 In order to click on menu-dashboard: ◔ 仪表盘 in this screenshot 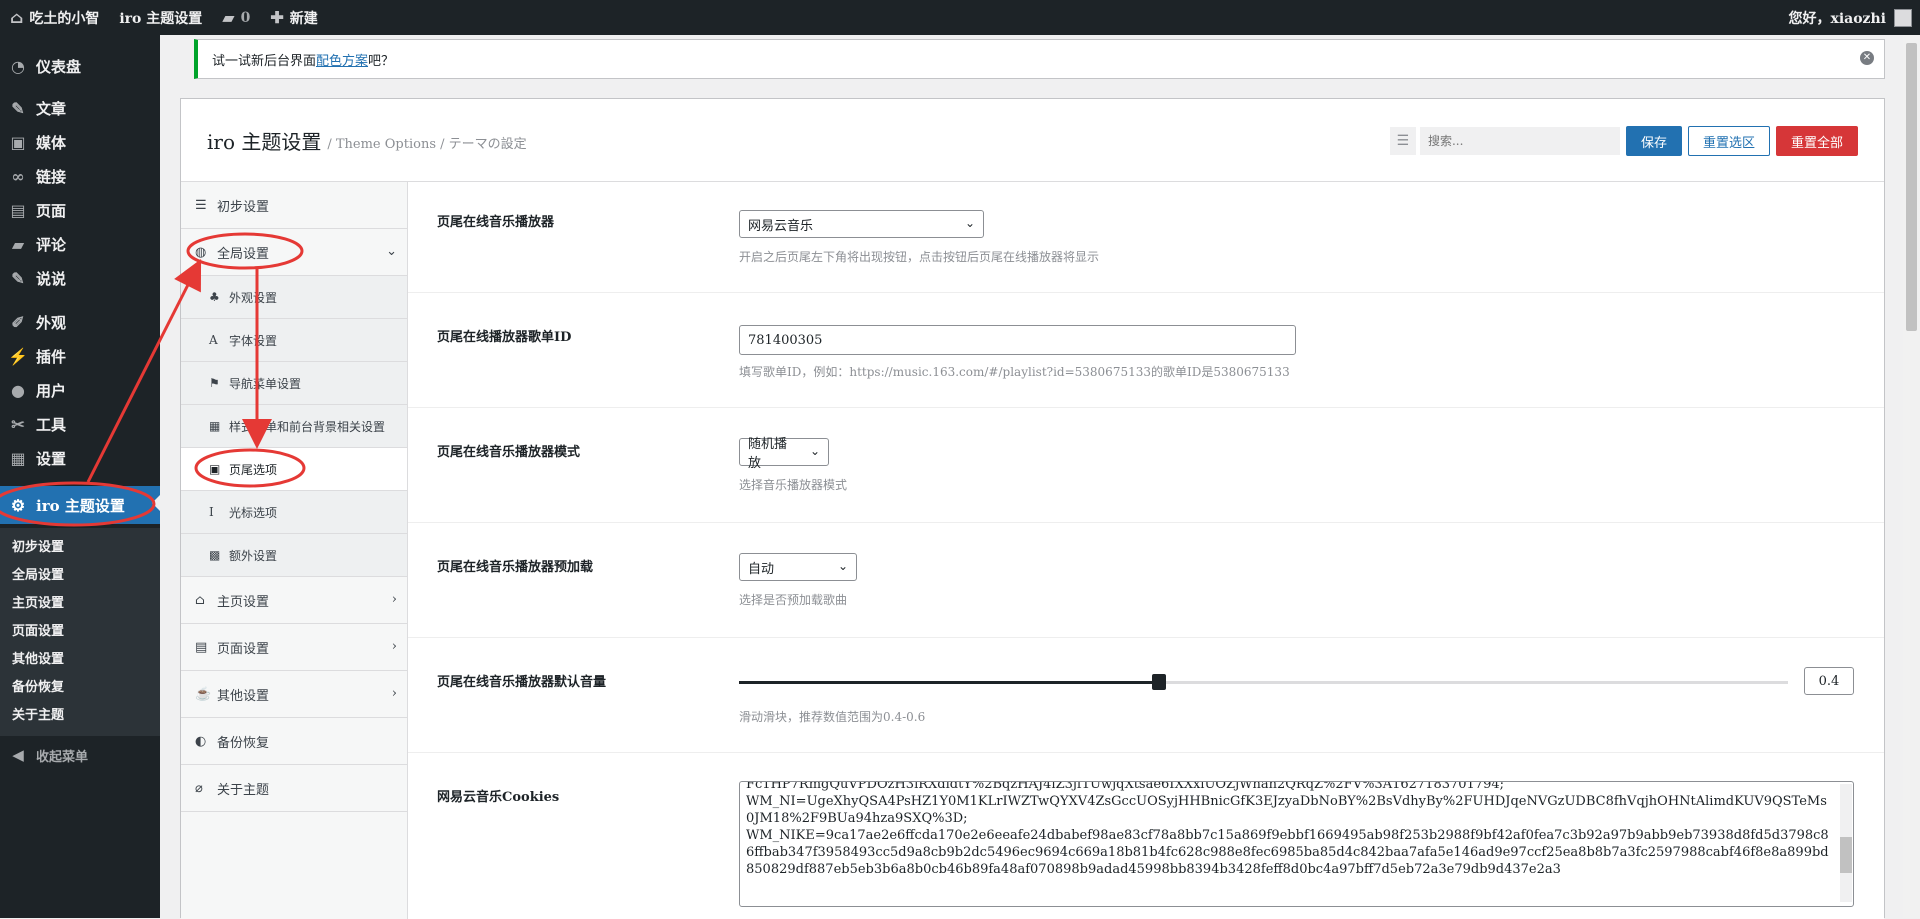, I will do `click(80, 66)`.